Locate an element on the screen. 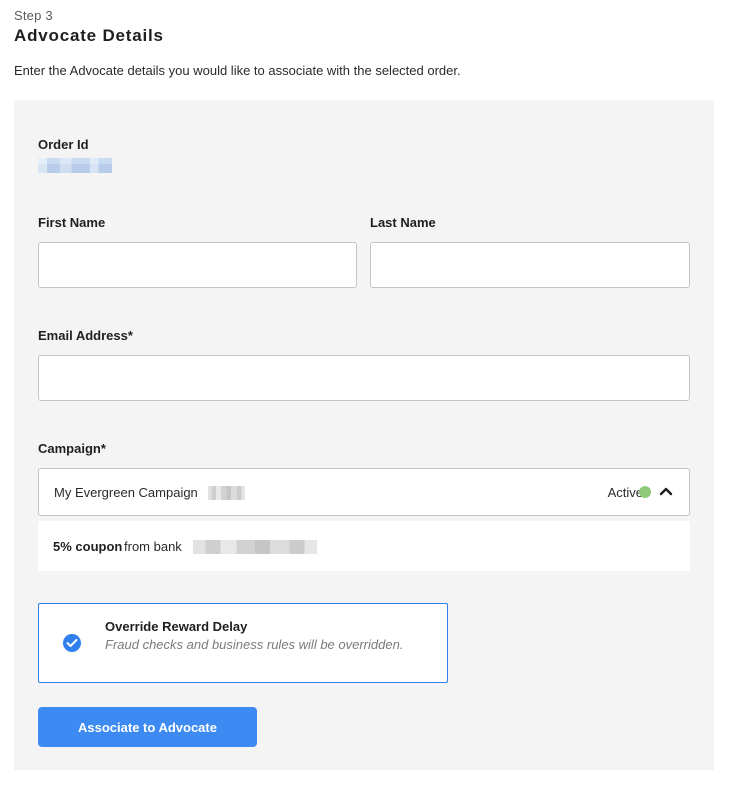 The height and width of the screenshot is (785, 731). order-id-value-redacted is located at coordinates (75, 165).